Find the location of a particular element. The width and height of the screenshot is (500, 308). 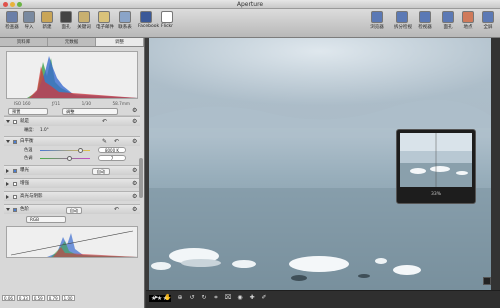

import-button: 导入 is located at coordinates (29, 20).